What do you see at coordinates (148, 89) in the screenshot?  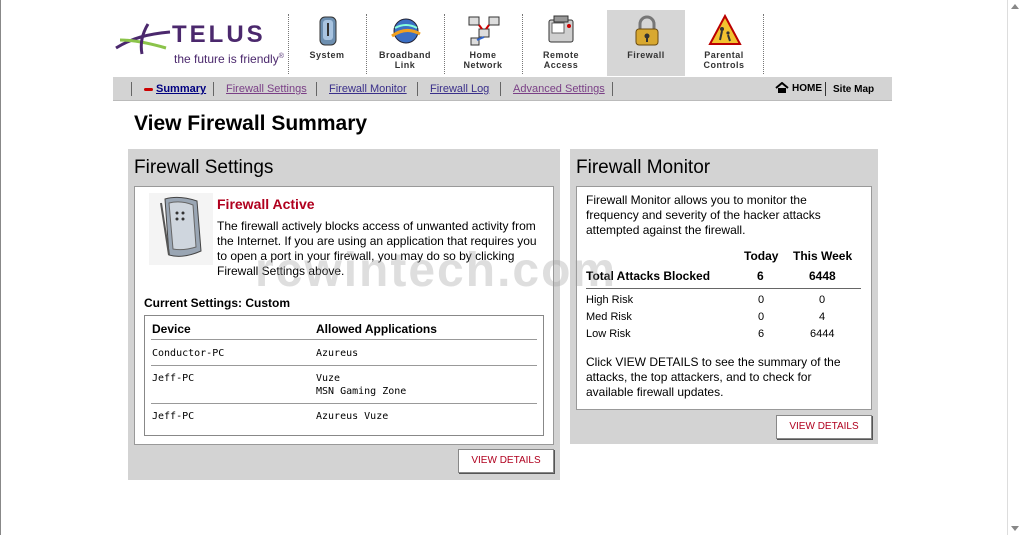 I see `current-page-marker` at bounding box center [148, 89].